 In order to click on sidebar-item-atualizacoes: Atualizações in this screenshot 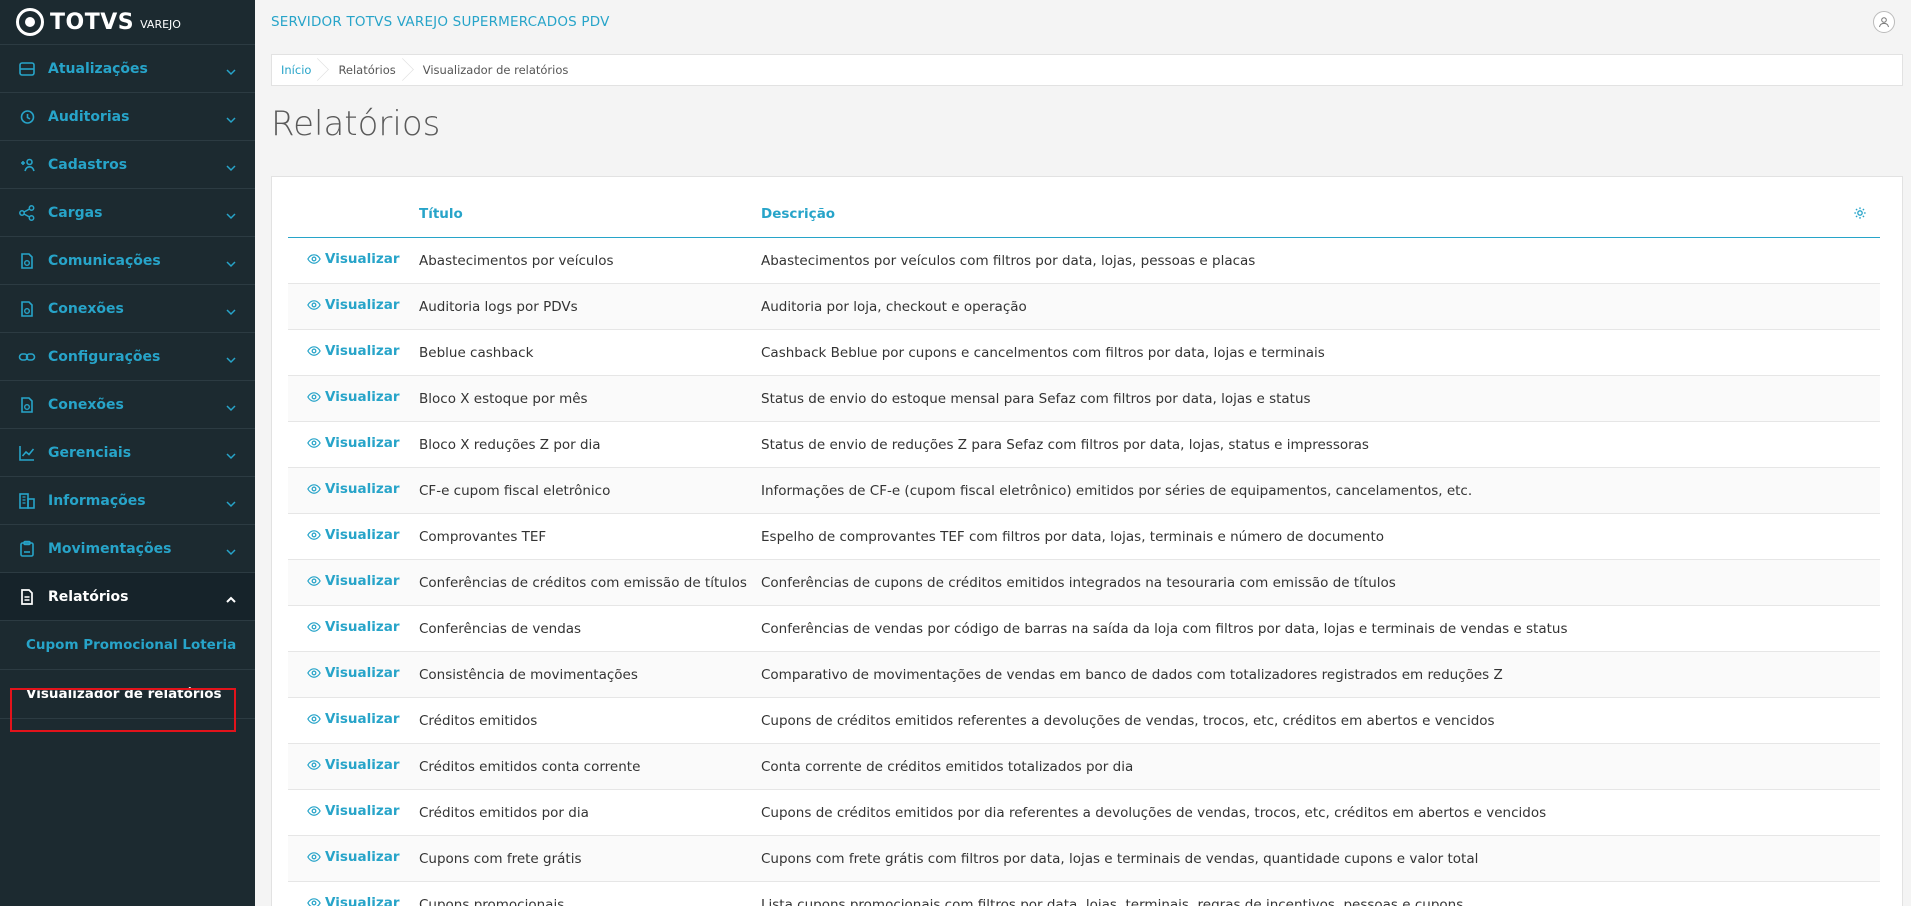, I will do `click(127, 69)`.